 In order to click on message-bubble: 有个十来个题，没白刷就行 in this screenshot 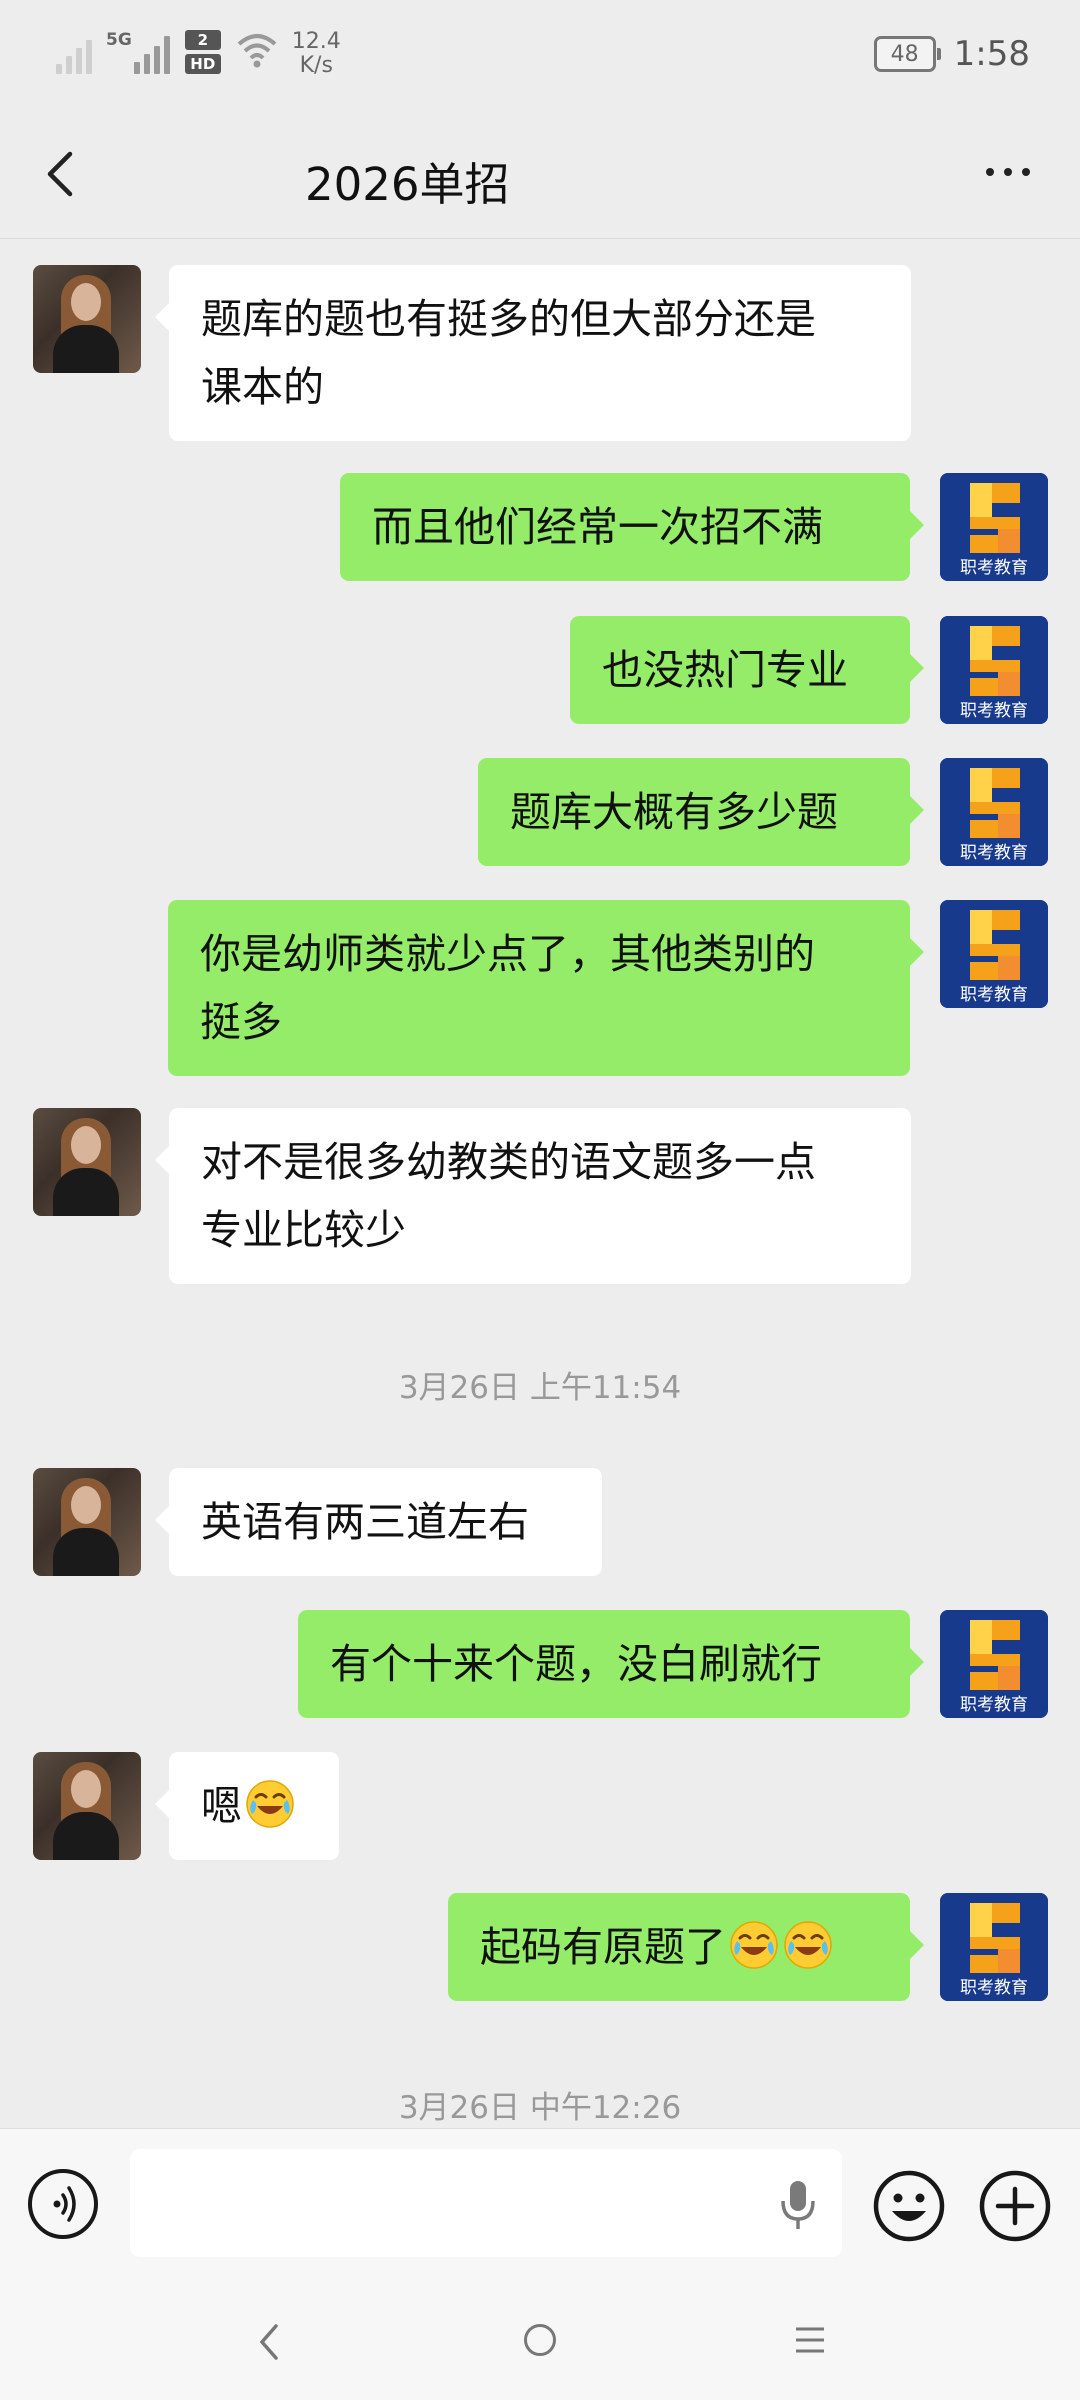, I will do `click(611, 1664)`.